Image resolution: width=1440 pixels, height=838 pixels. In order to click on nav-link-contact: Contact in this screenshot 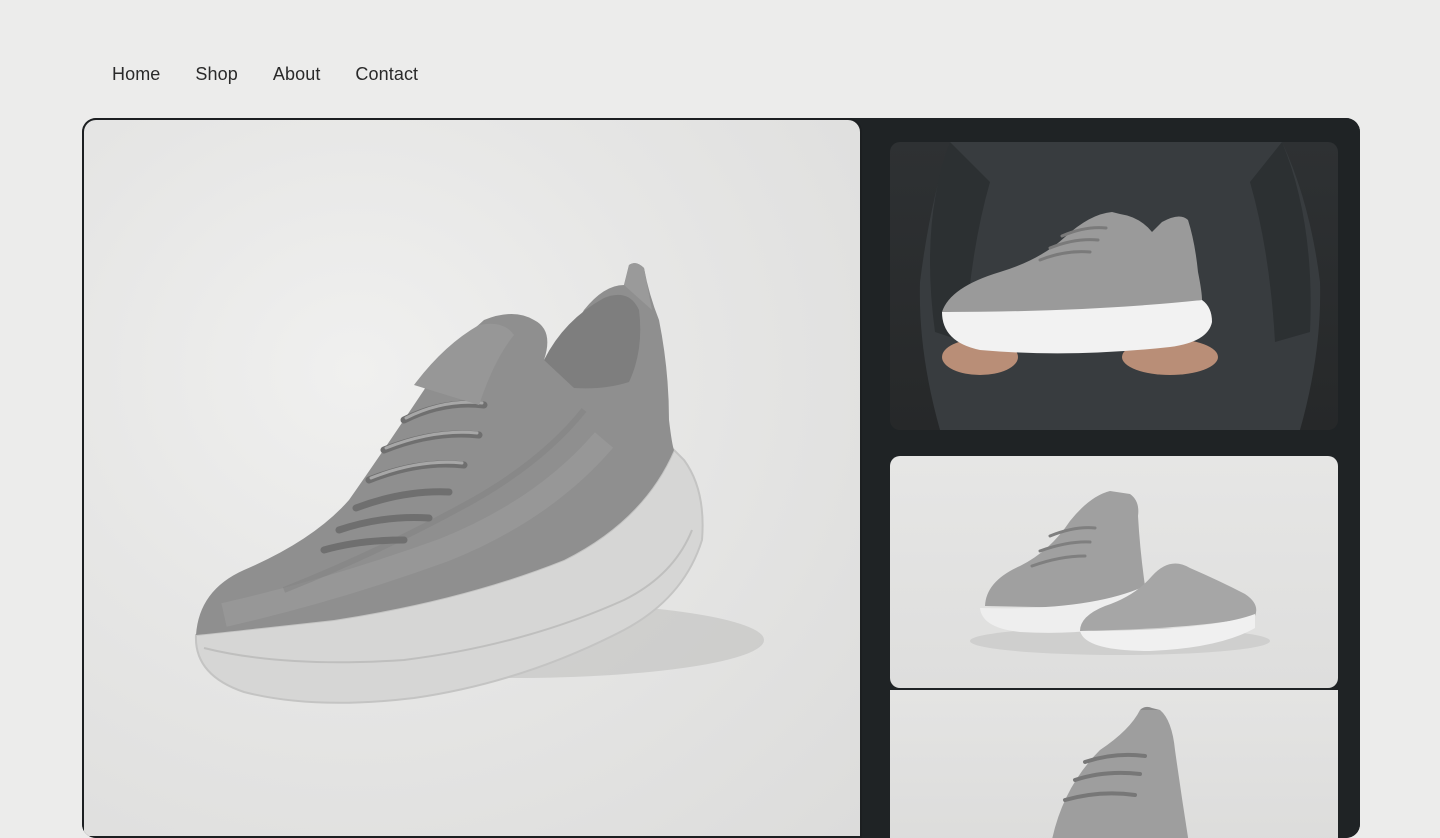, I will do `click(386, 74)`.